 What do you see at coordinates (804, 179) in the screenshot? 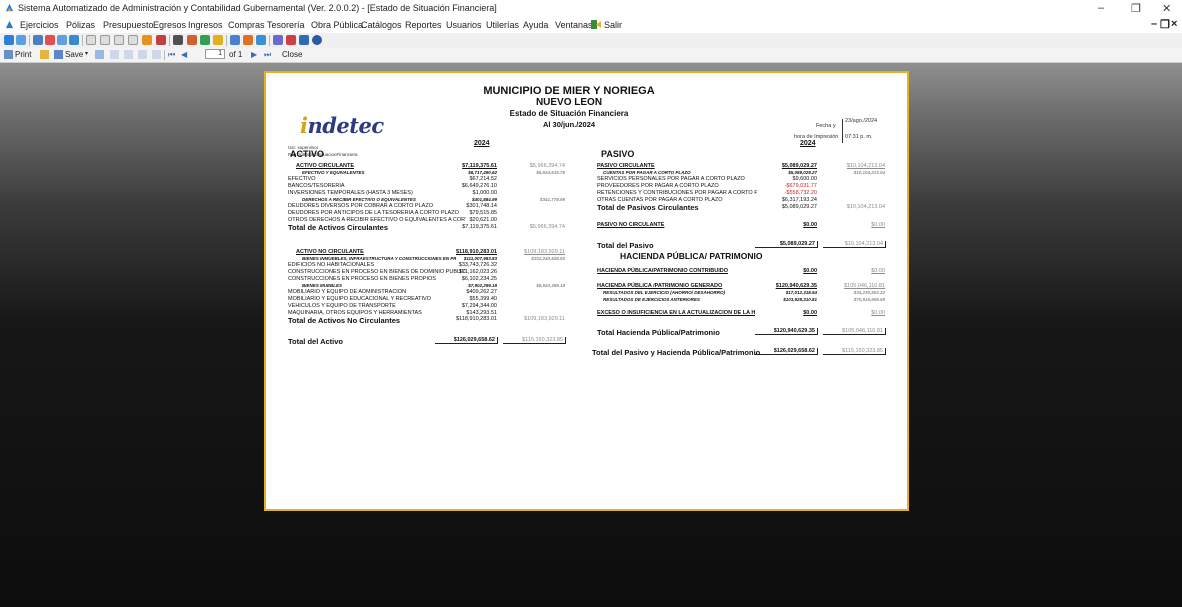
I see `row-amount: $9,600.00` at bounding box center [804, 179].